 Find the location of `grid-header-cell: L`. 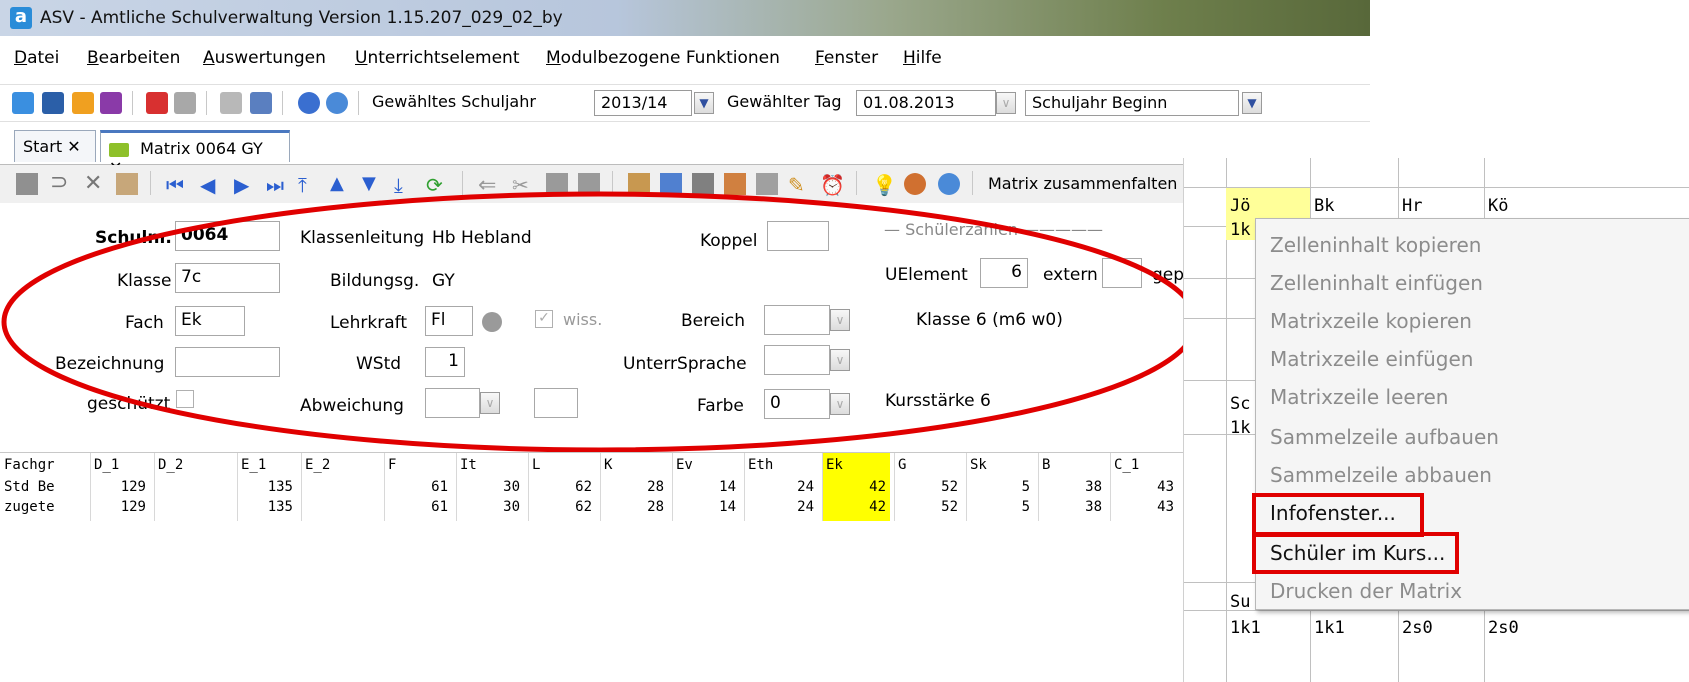

grid-header-cell: L is located at coordinates (536, 465).